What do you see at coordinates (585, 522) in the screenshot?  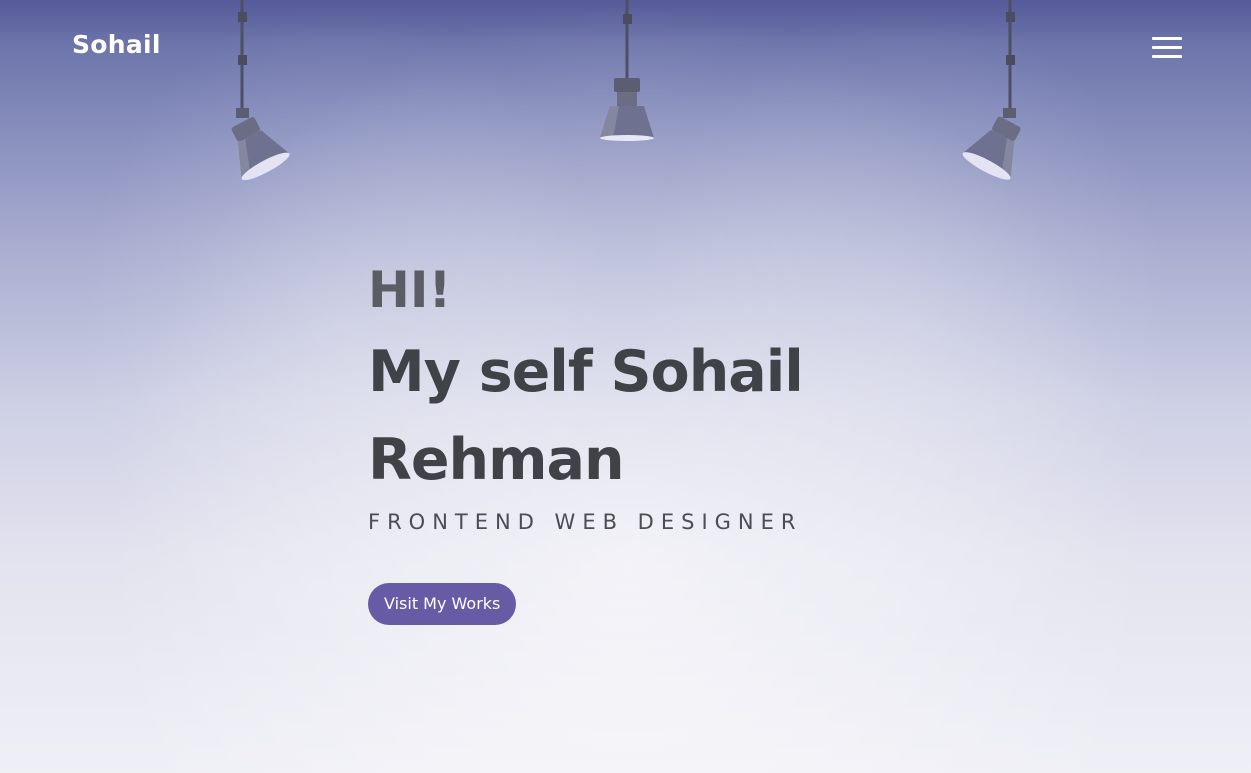 I see `hero-subtitle: FRONTEND WEB DESIGNER` at bounding box center [585, 522].